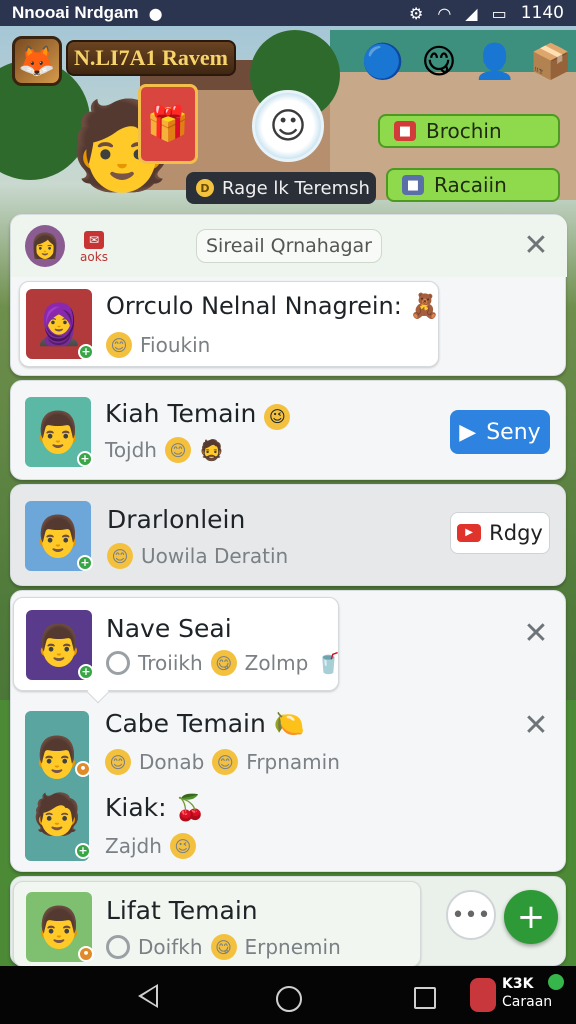 Image resolution: width=576 pixels, height=1024 pixels. What do you see at coordinates (551, 62) in the screenshot?
I see `gift-box-icon: 📦` at bounding box center [551, 62].